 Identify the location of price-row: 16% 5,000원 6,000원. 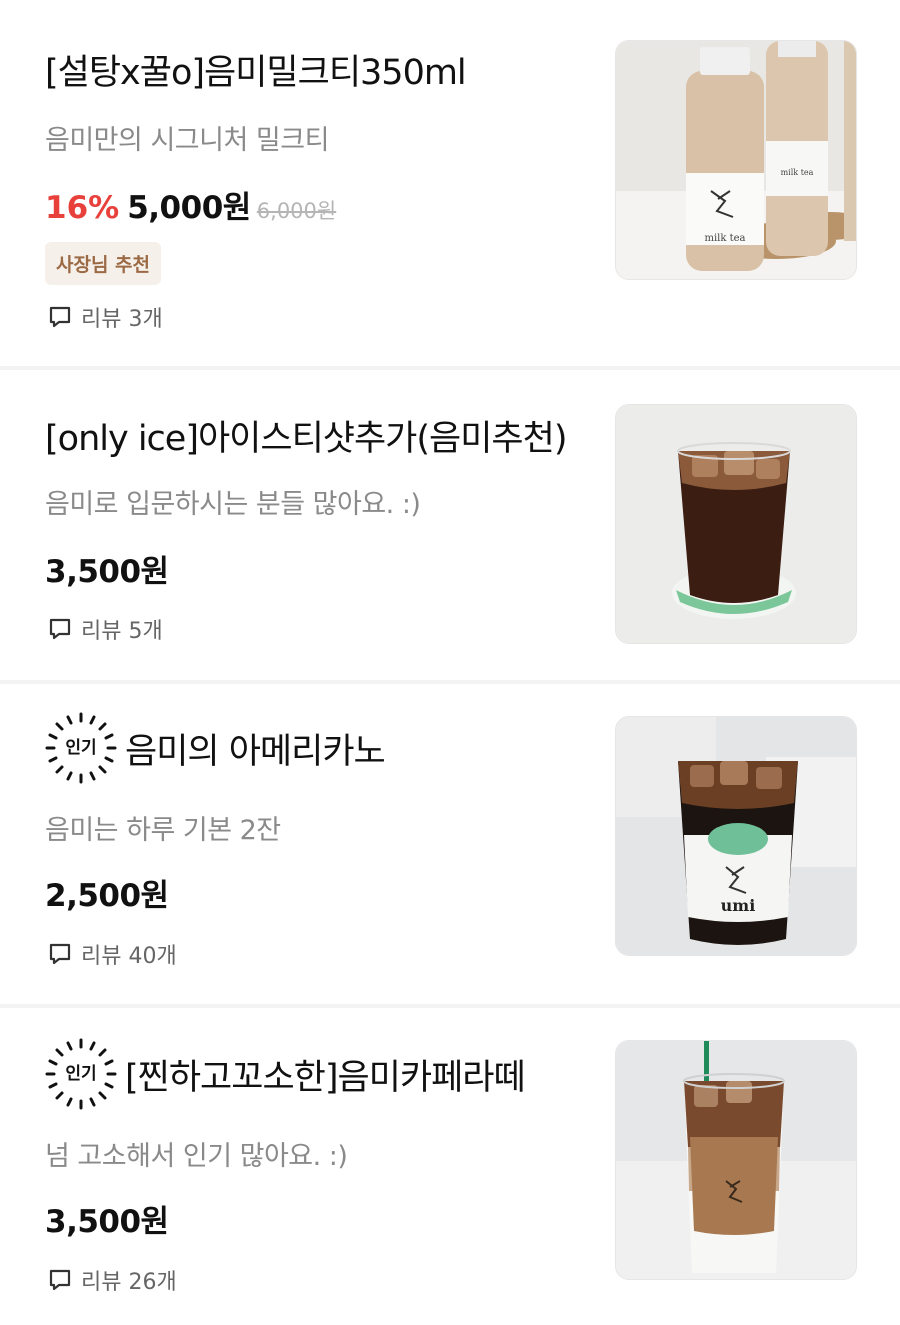
(190, 204).